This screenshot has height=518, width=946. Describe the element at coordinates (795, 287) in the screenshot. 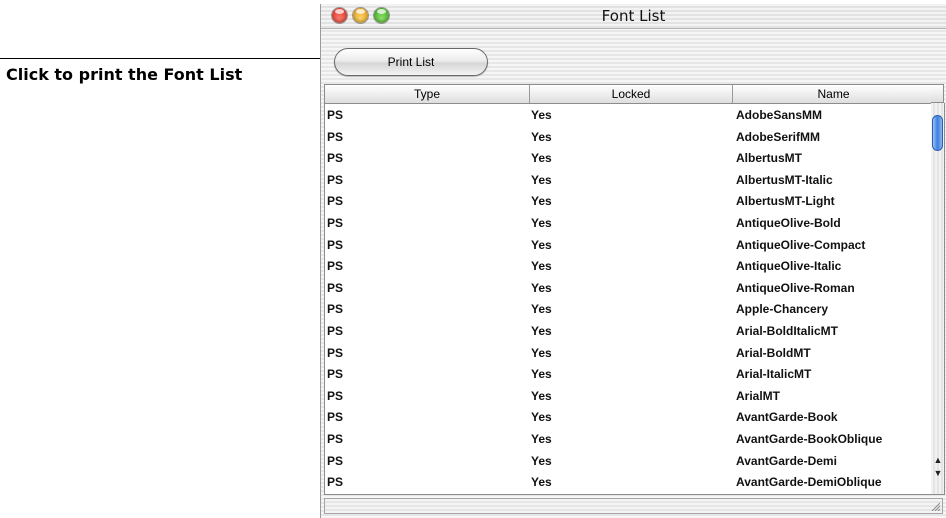

I see `cell-name: AntiqueOlive-Roman` at that location.